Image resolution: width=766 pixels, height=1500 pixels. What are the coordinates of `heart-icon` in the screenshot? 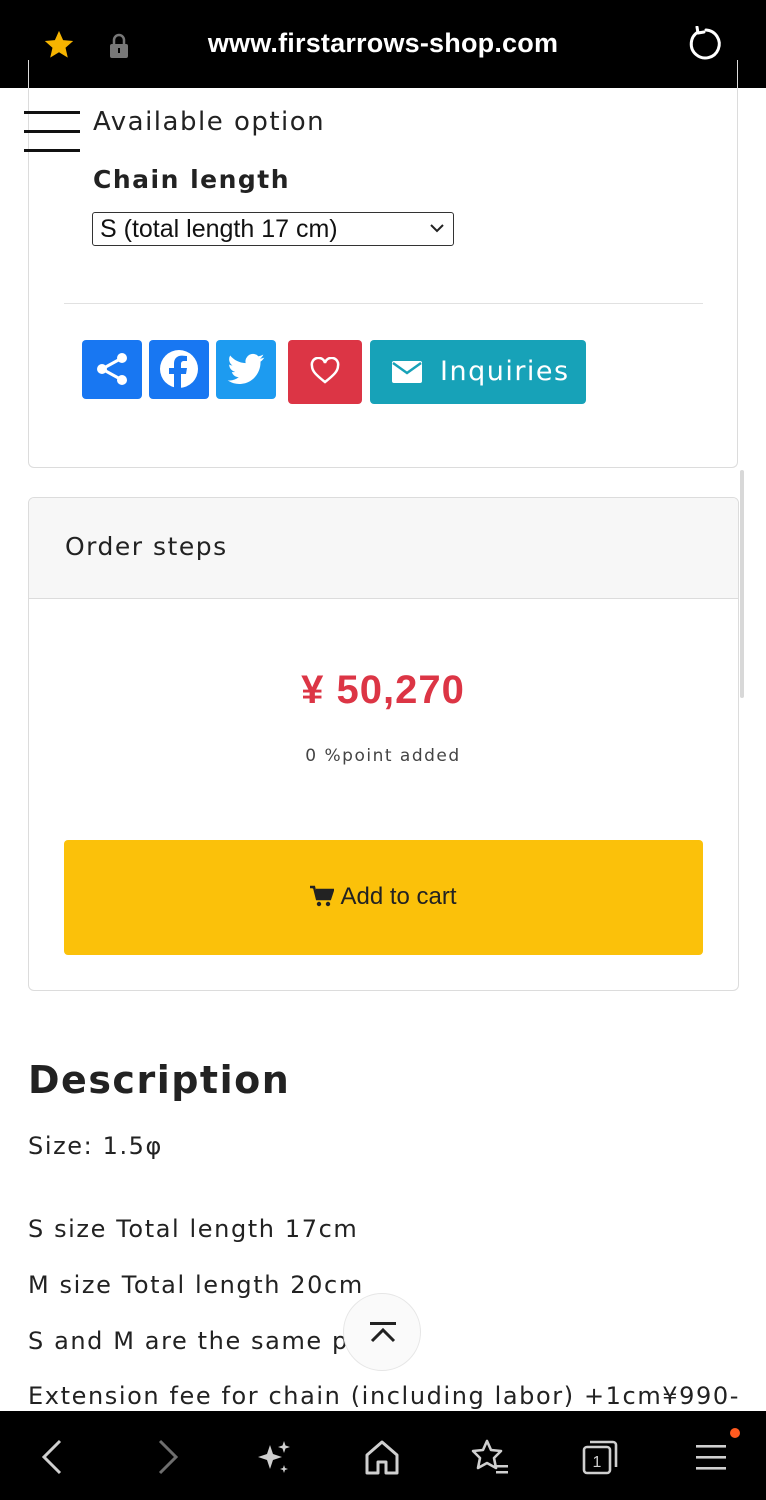 It's located at (325, 370).